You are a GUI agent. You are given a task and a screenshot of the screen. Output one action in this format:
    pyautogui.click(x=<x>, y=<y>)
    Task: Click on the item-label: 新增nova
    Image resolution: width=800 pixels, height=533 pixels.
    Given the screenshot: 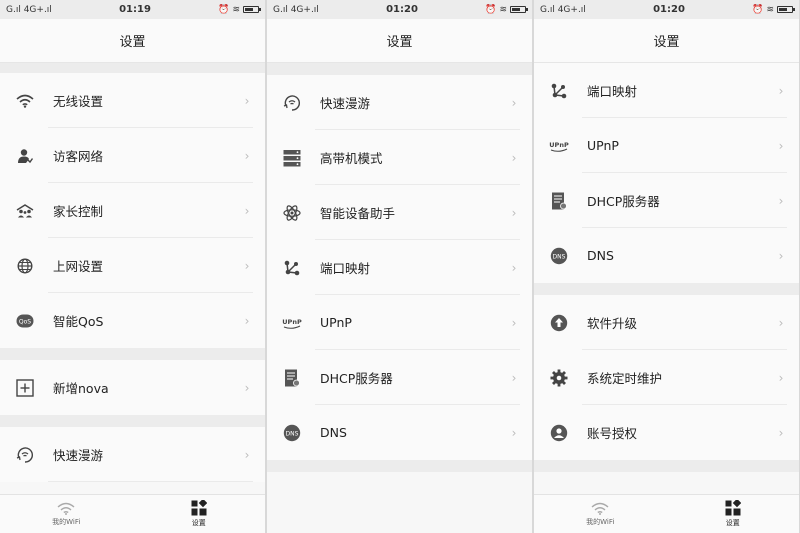 What is the action you would take?
    pyautogui.click(x=81, y=388)
    